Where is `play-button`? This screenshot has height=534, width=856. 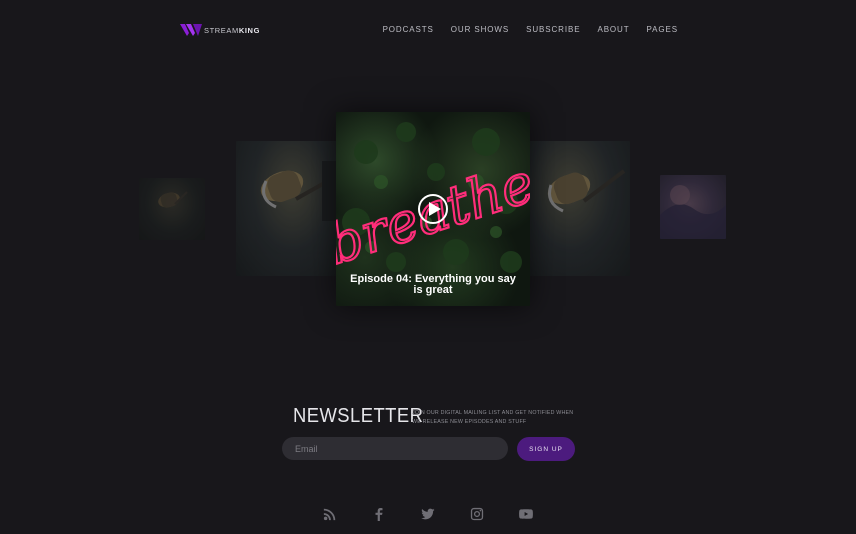 play-button is located at coordinates (433, 209).